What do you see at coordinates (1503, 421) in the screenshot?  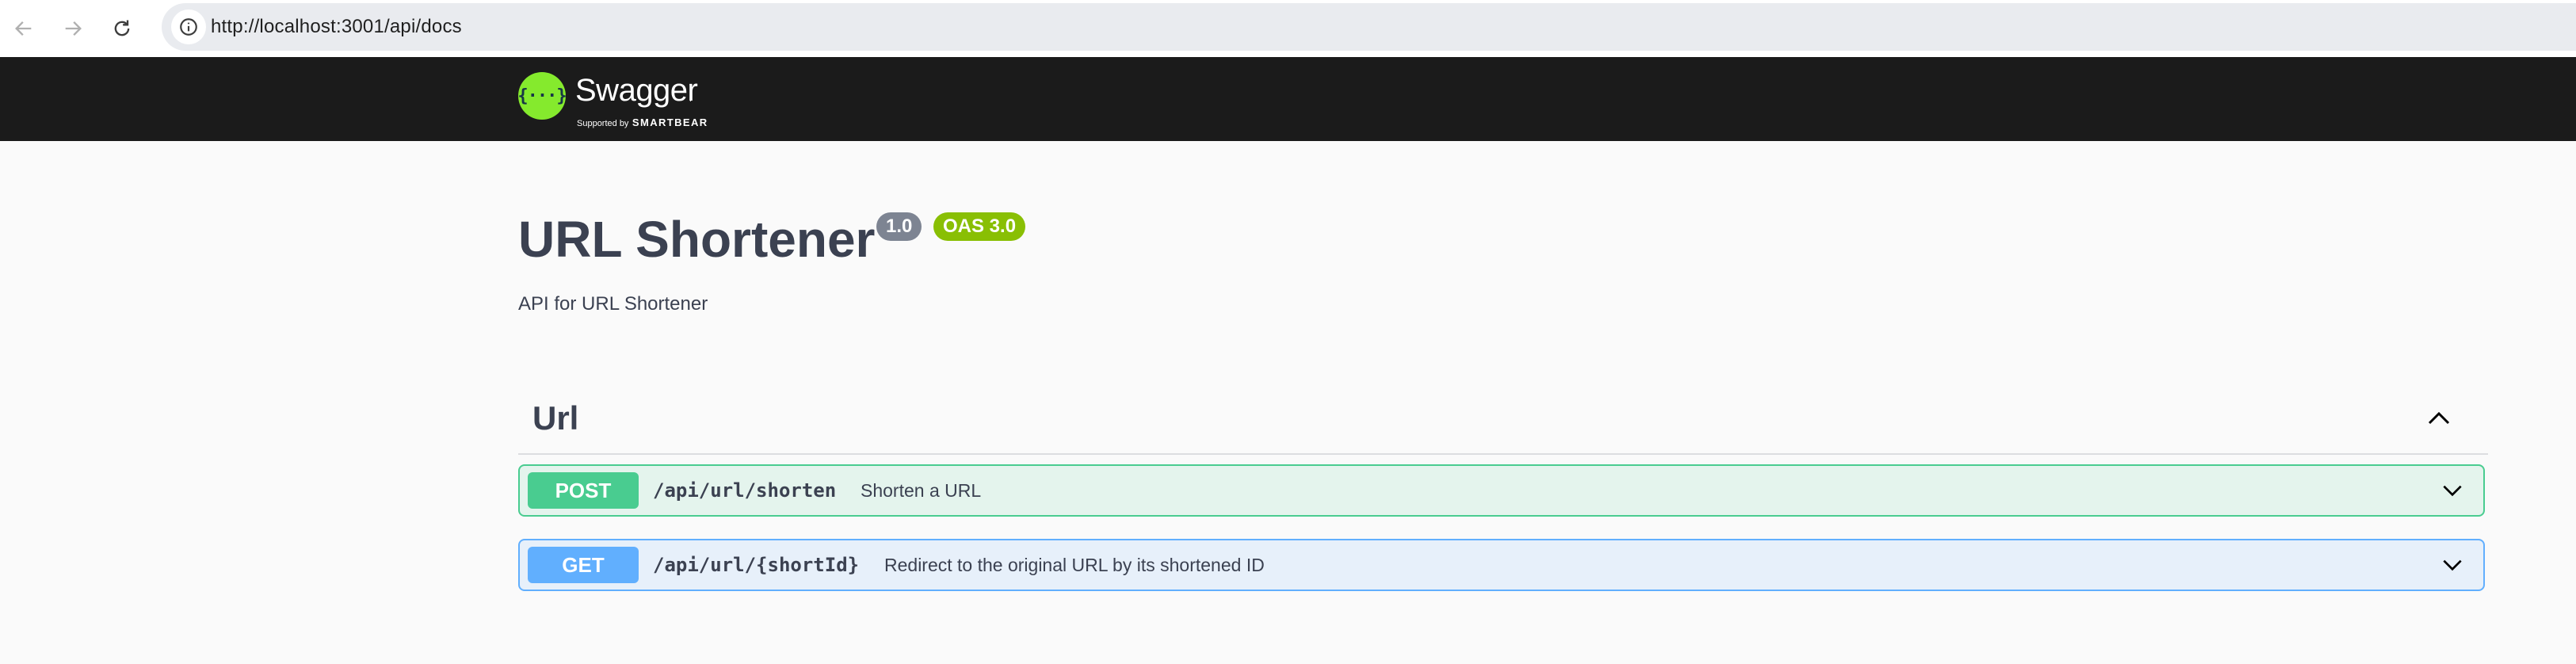 I see `tag-header-url: Url` at bounding box center [1503, 421].